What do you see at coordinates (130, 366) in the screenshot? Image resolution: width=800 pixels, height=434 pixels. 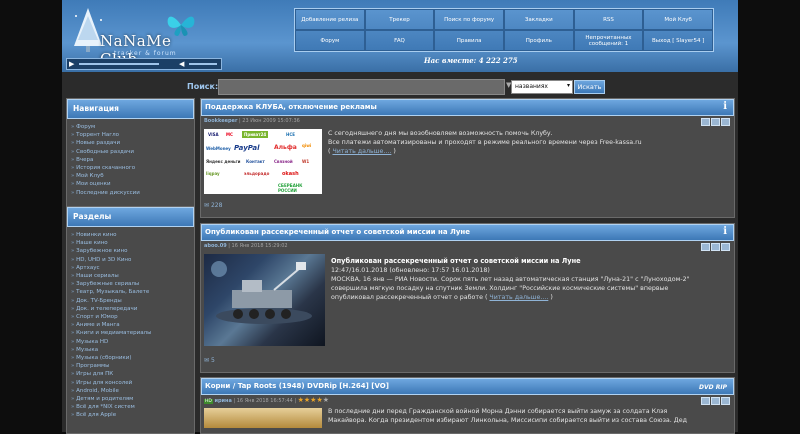 I see `section-link: Программы` at bounding box center [130, 366].